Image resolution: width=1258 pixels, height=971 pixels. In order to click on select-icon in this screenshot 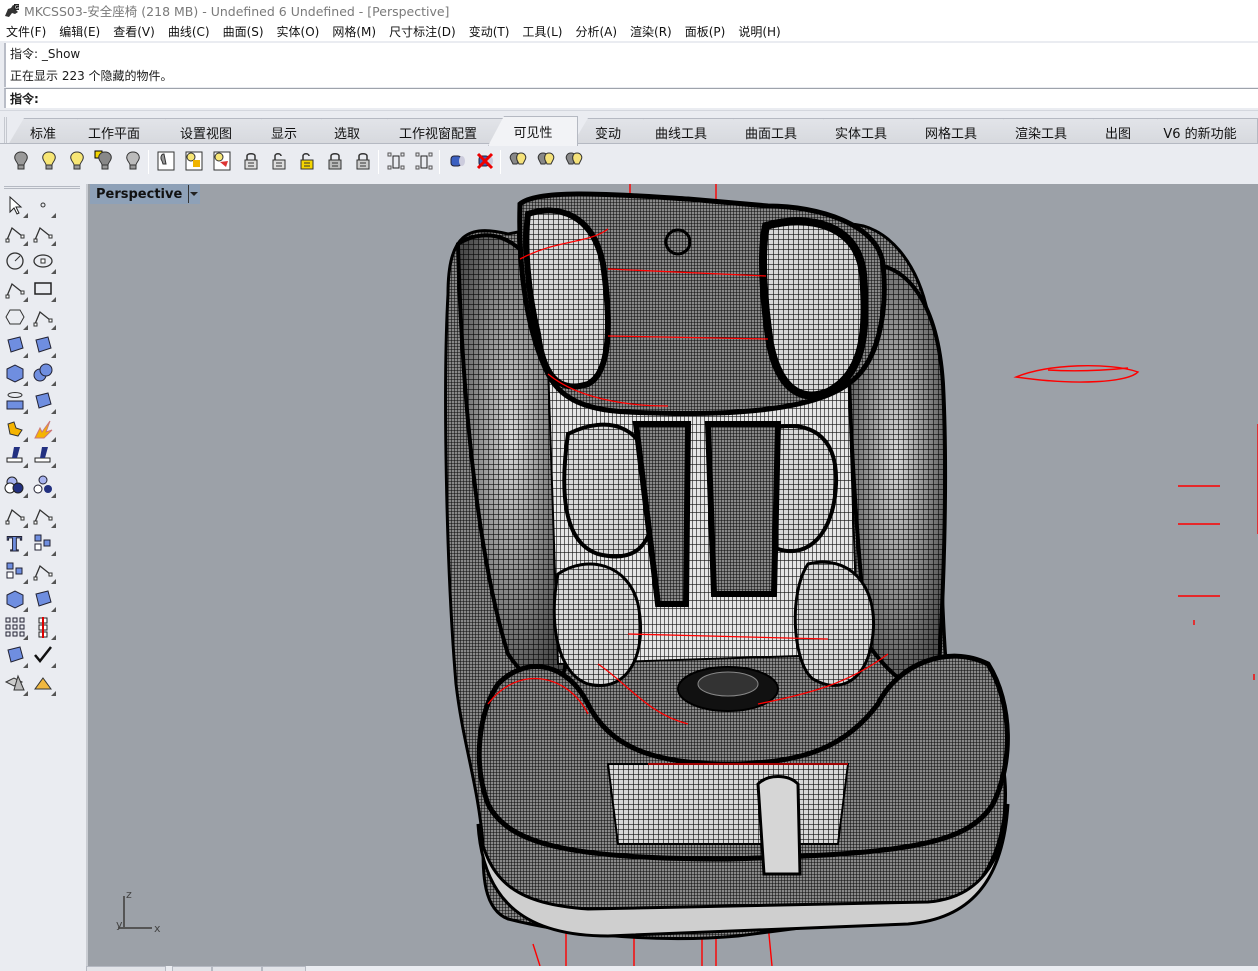, I will do `click(15, 205)`.